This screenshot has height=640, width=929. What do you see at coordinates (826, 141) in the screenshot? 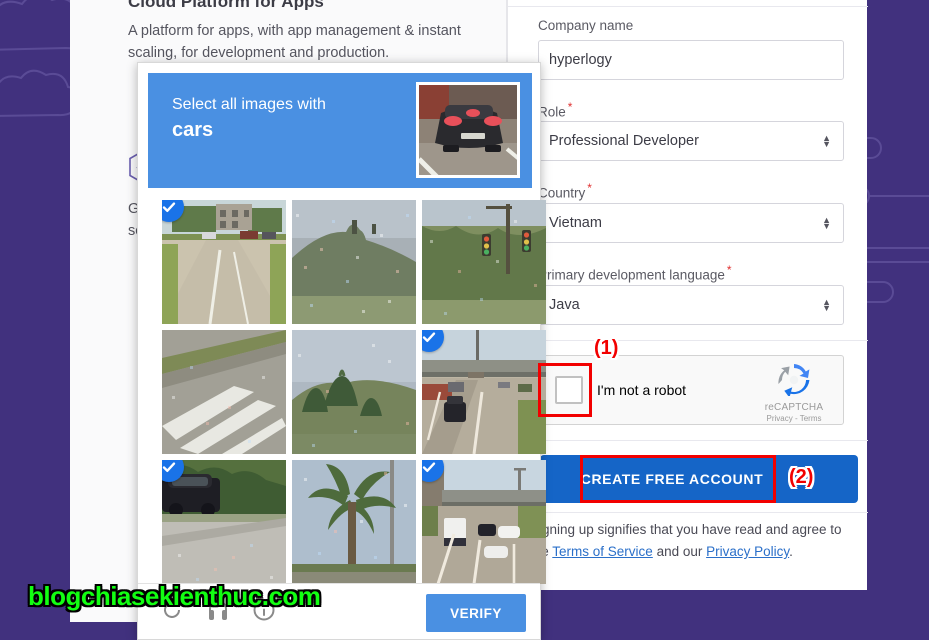
I see `chevron-updown-icon-role: ▲ ▼` at bounding box center [826, 141].